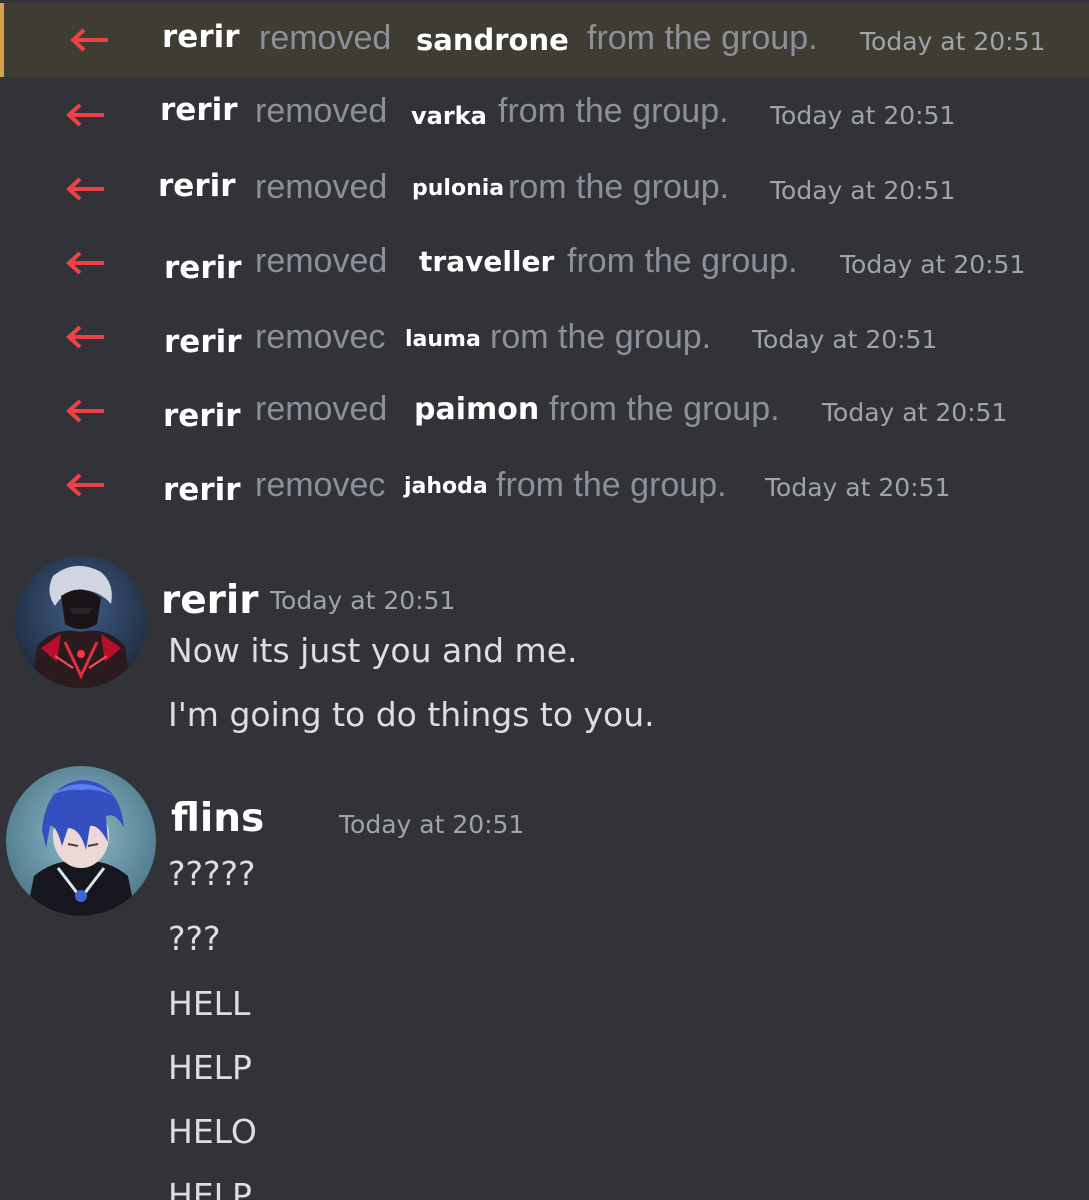  I want to click on removed-username: lauma, so click(443, 339).